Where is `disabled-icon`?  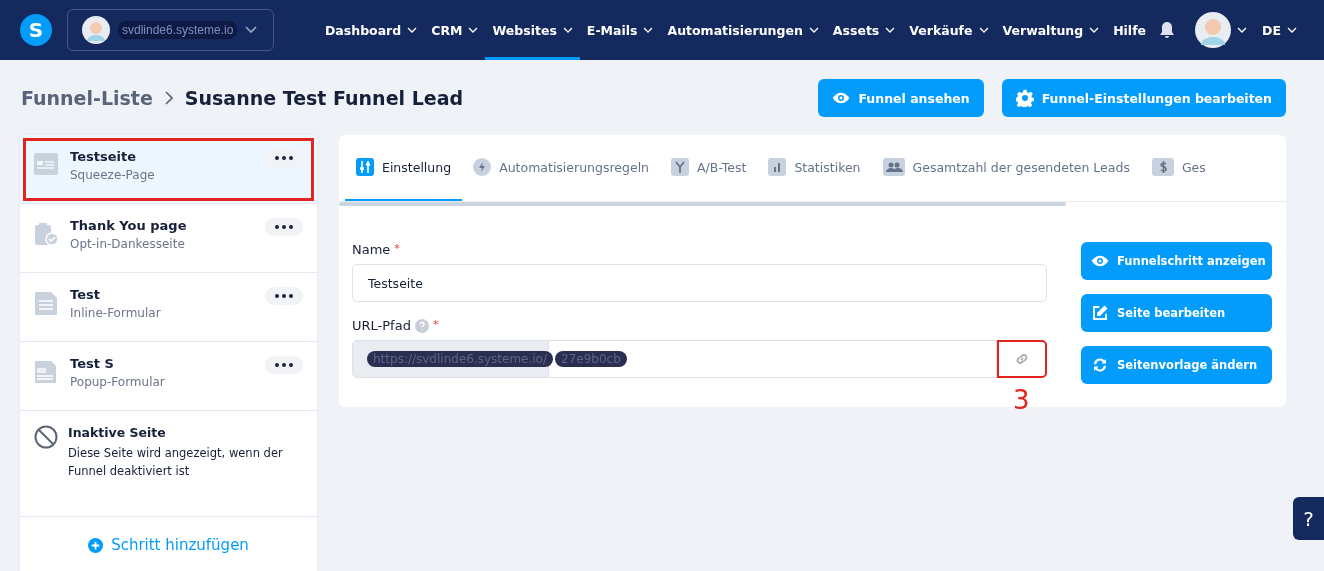
disabled-icon is located at coordinates (46, 437).